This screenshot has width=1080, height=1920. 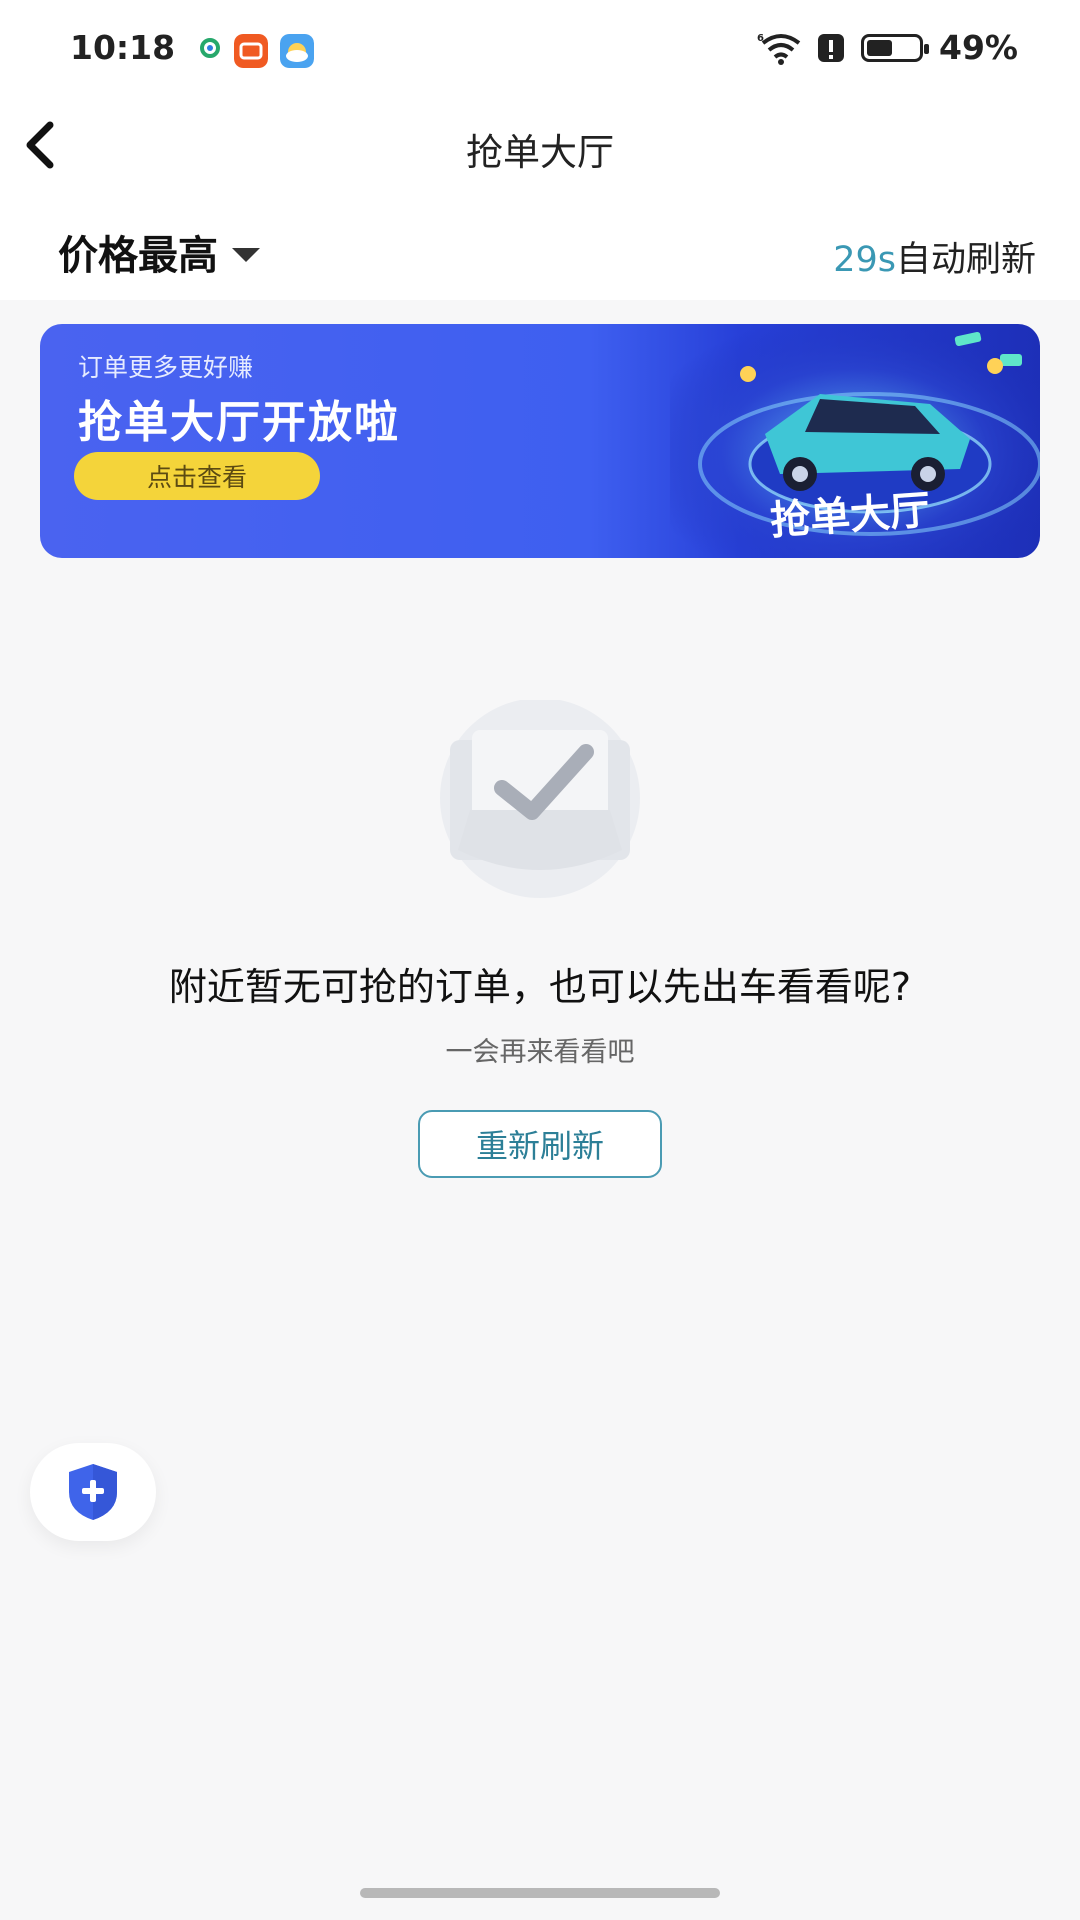 What do you see at coordinates (123, 47) in the screenshot?
I see `status-time: 10:18` at bounding box center [123, 47].